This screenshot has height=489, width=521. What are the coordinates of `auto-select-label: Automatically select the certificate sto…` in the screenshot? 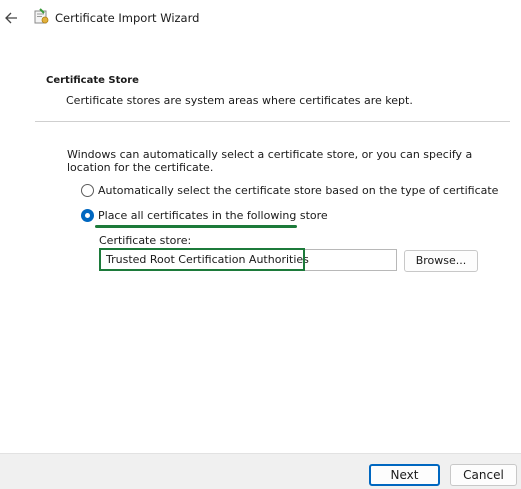 It's located at (298, 190).